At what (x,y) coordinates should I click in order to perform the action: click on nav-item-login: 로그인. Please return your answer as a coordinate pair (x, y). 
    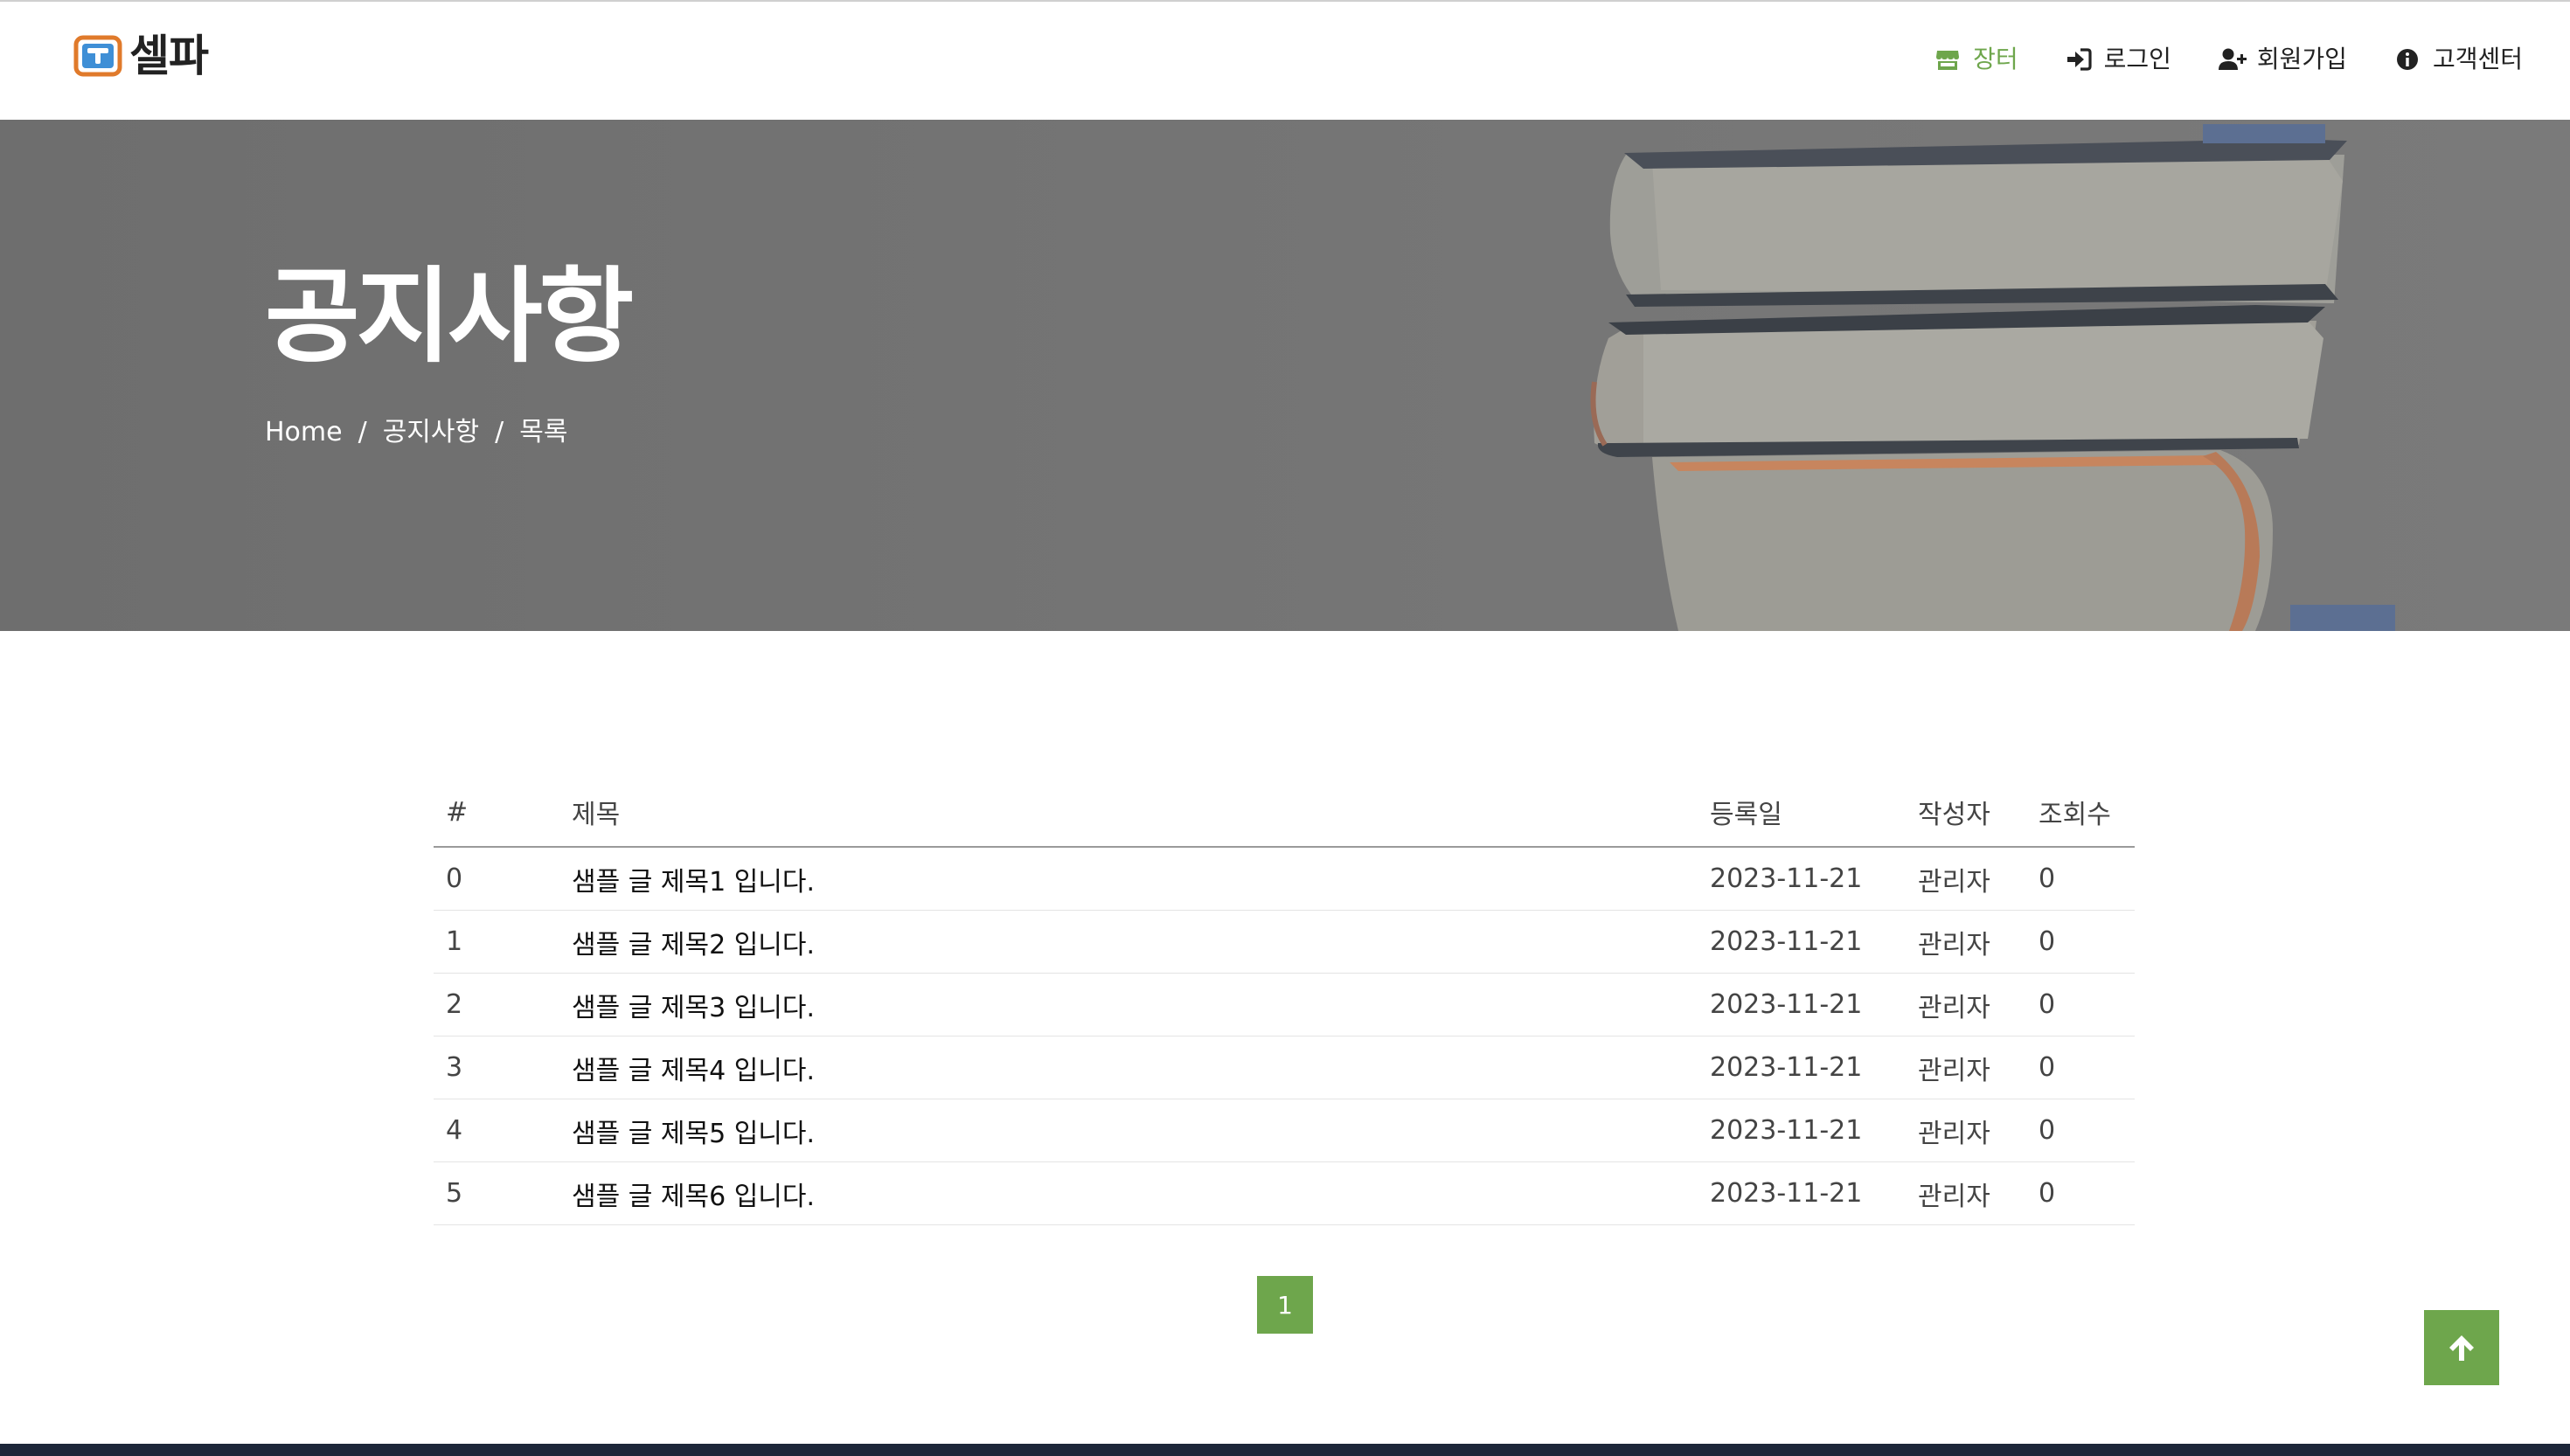
    Looking at the image, I should click on (2118, 59).